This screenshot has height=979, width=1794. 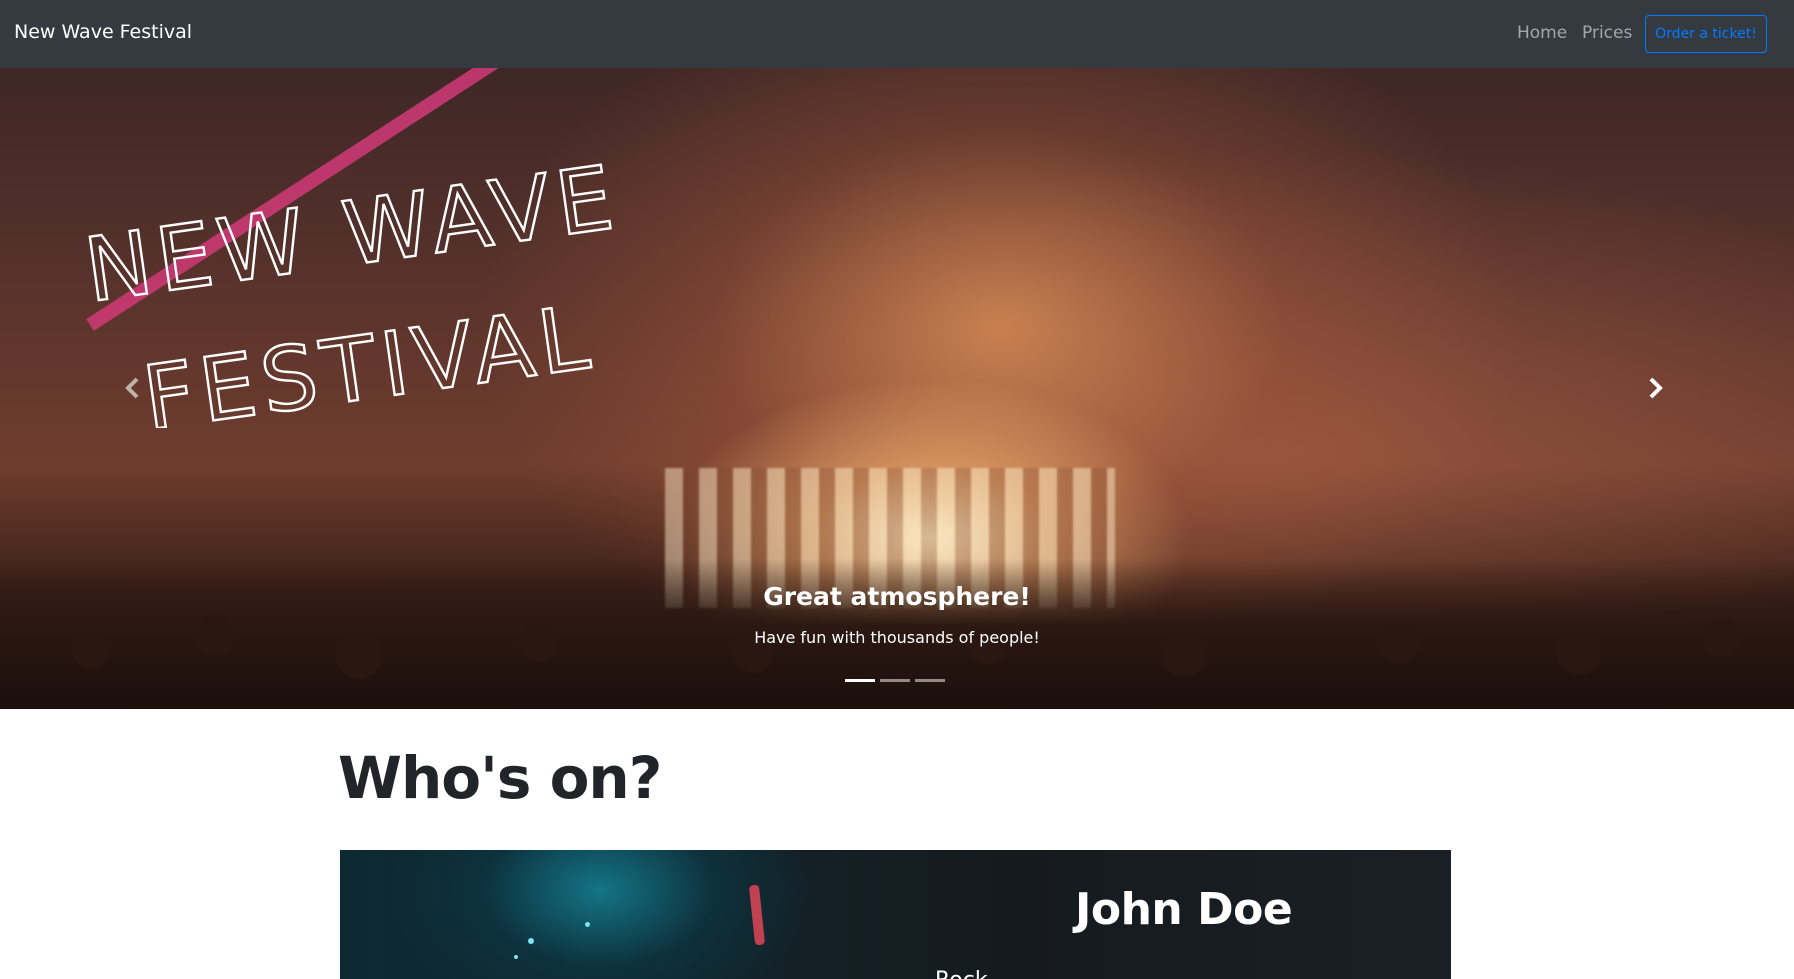 What do you see at coordinates (961, 973) in the screenshot?
I see `artist-role: Rock` at bounding box center [961, 973].